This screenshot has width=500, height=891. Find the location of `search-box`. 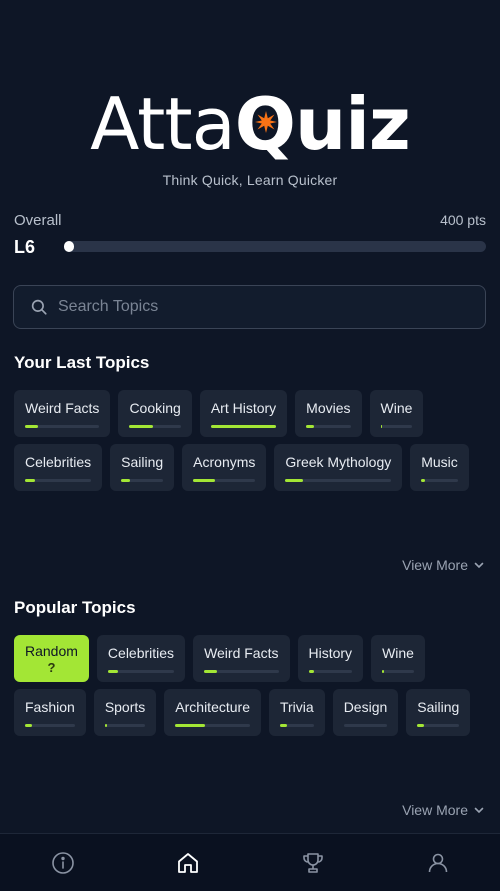

search-box is located at coordinates (249, 307).